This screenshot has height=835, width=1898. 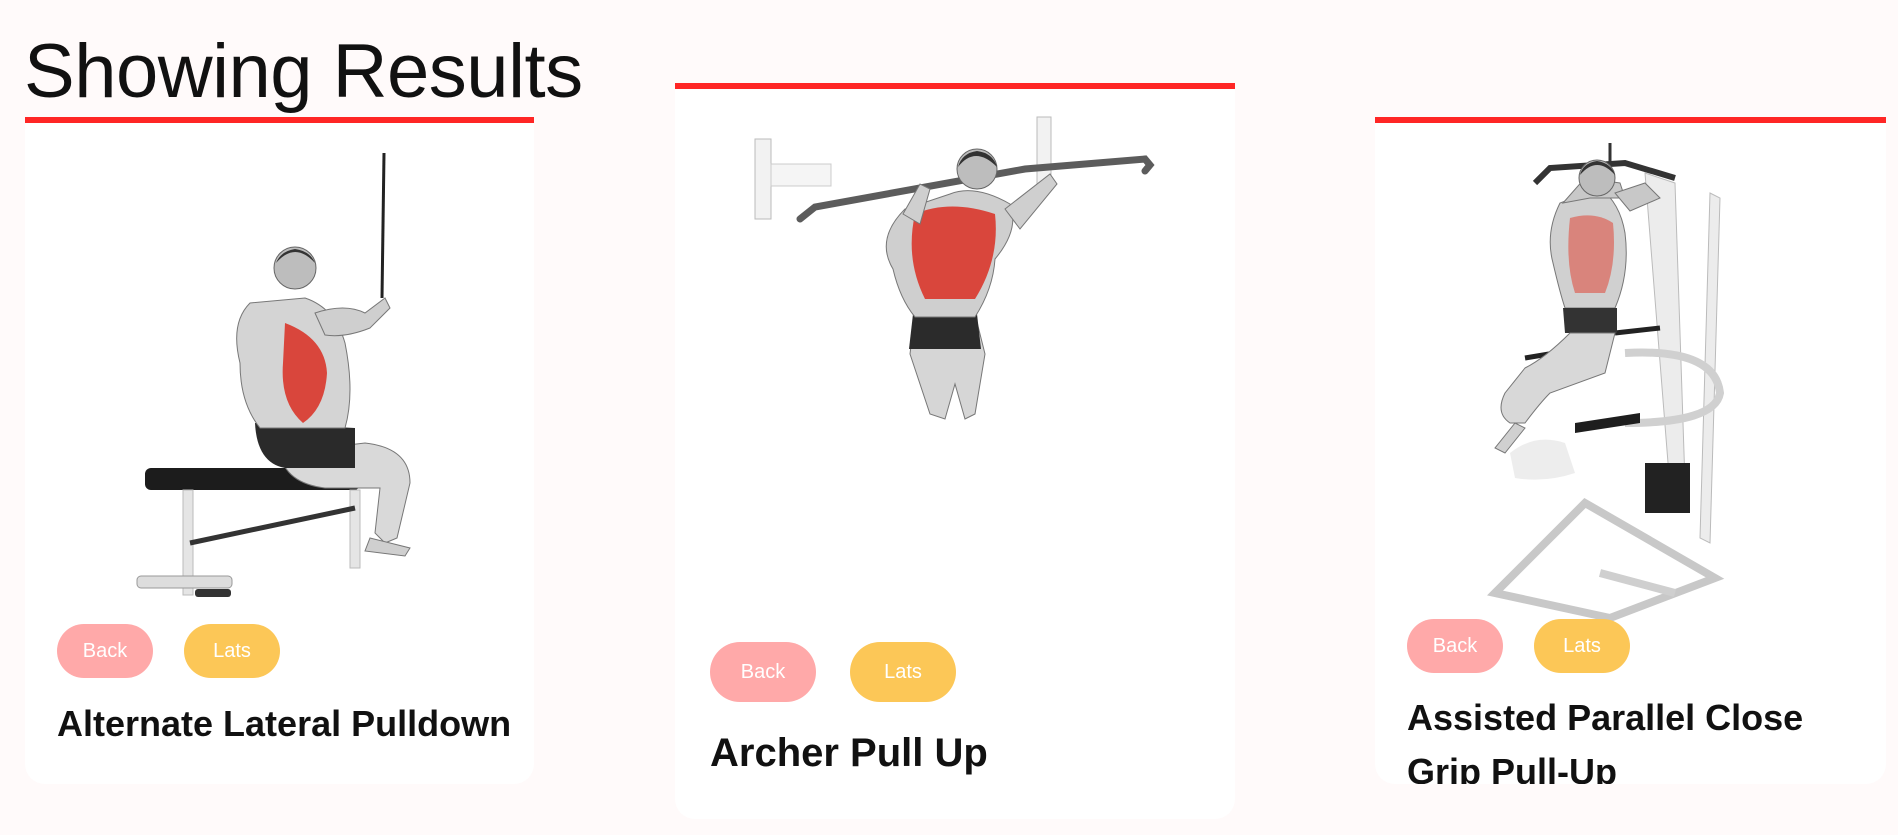 What do you see at coordinates (954, 268) in the screenshot?
I see `pull-up-illustration` at bounding box center [954, 268].